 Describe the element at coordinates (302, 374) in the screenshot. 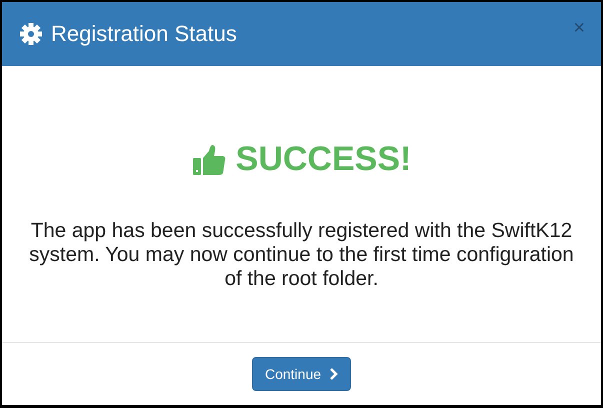

I see `continue-button: Continue` at that location.